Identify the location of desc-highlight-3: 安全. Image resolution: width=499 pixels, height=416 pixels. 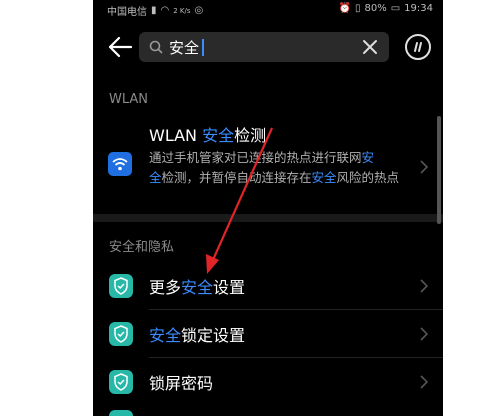
(324, 177).